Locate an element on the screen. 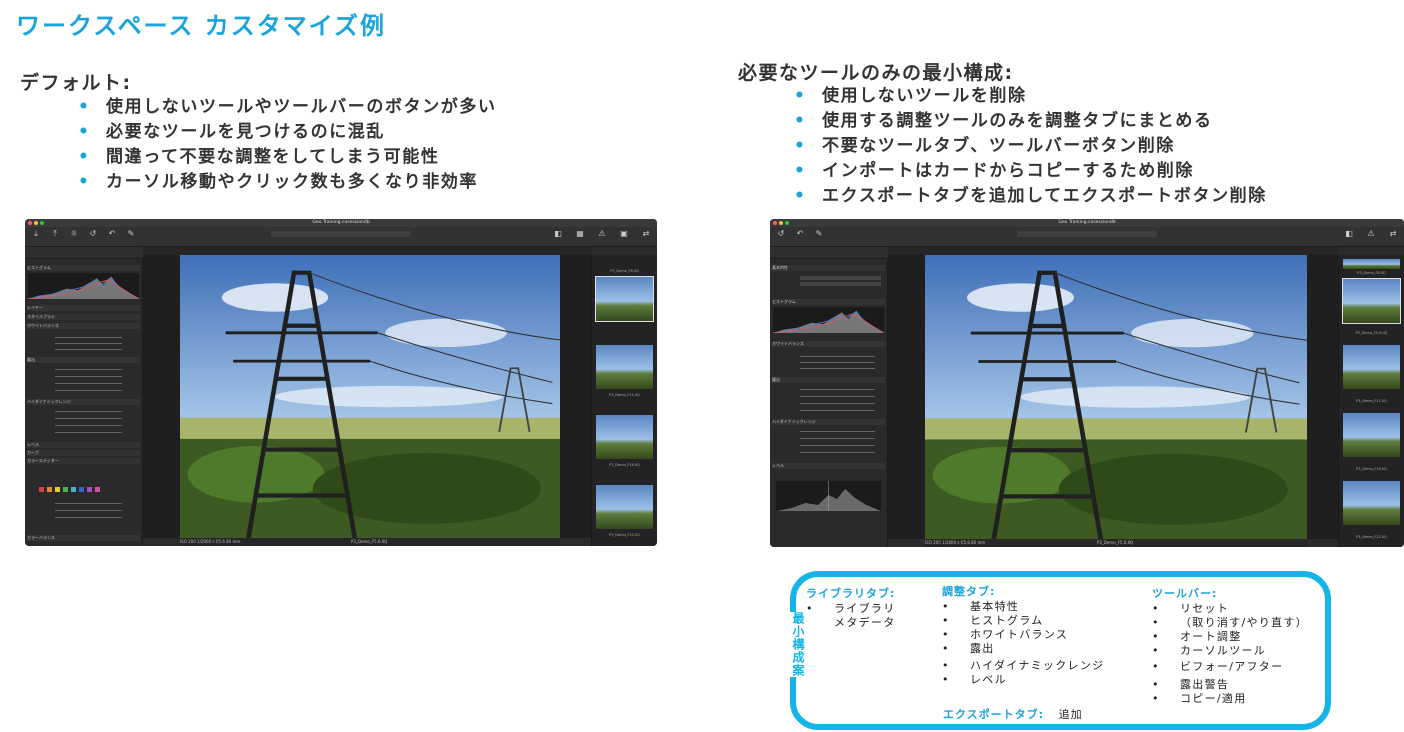  library-tab-column: ライブラリタブ: • ライブラリ メタデータ is located at coordinates (851, 607).